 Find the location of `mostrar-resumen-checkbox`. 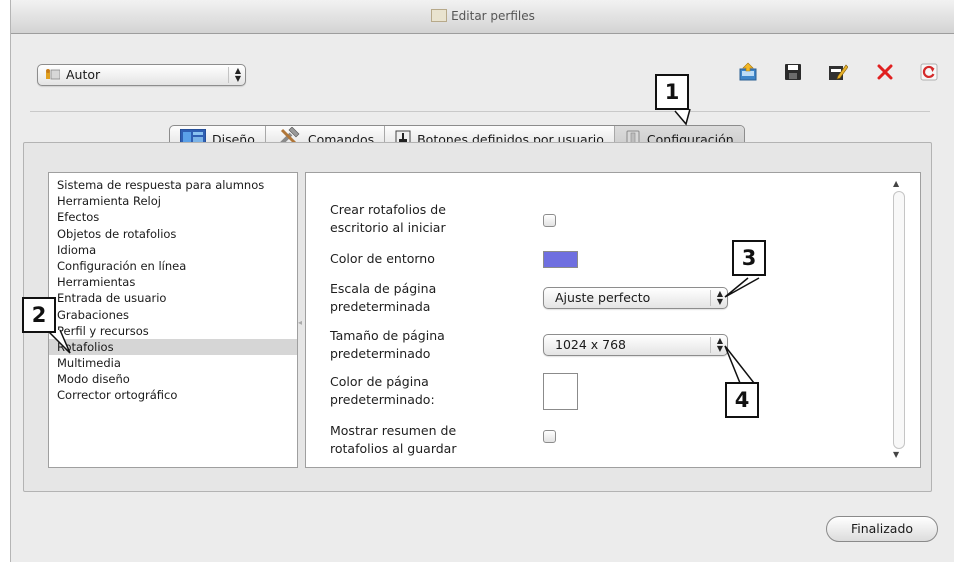

mostrar-resumen-checkbox is located at coordinates (549, 436).